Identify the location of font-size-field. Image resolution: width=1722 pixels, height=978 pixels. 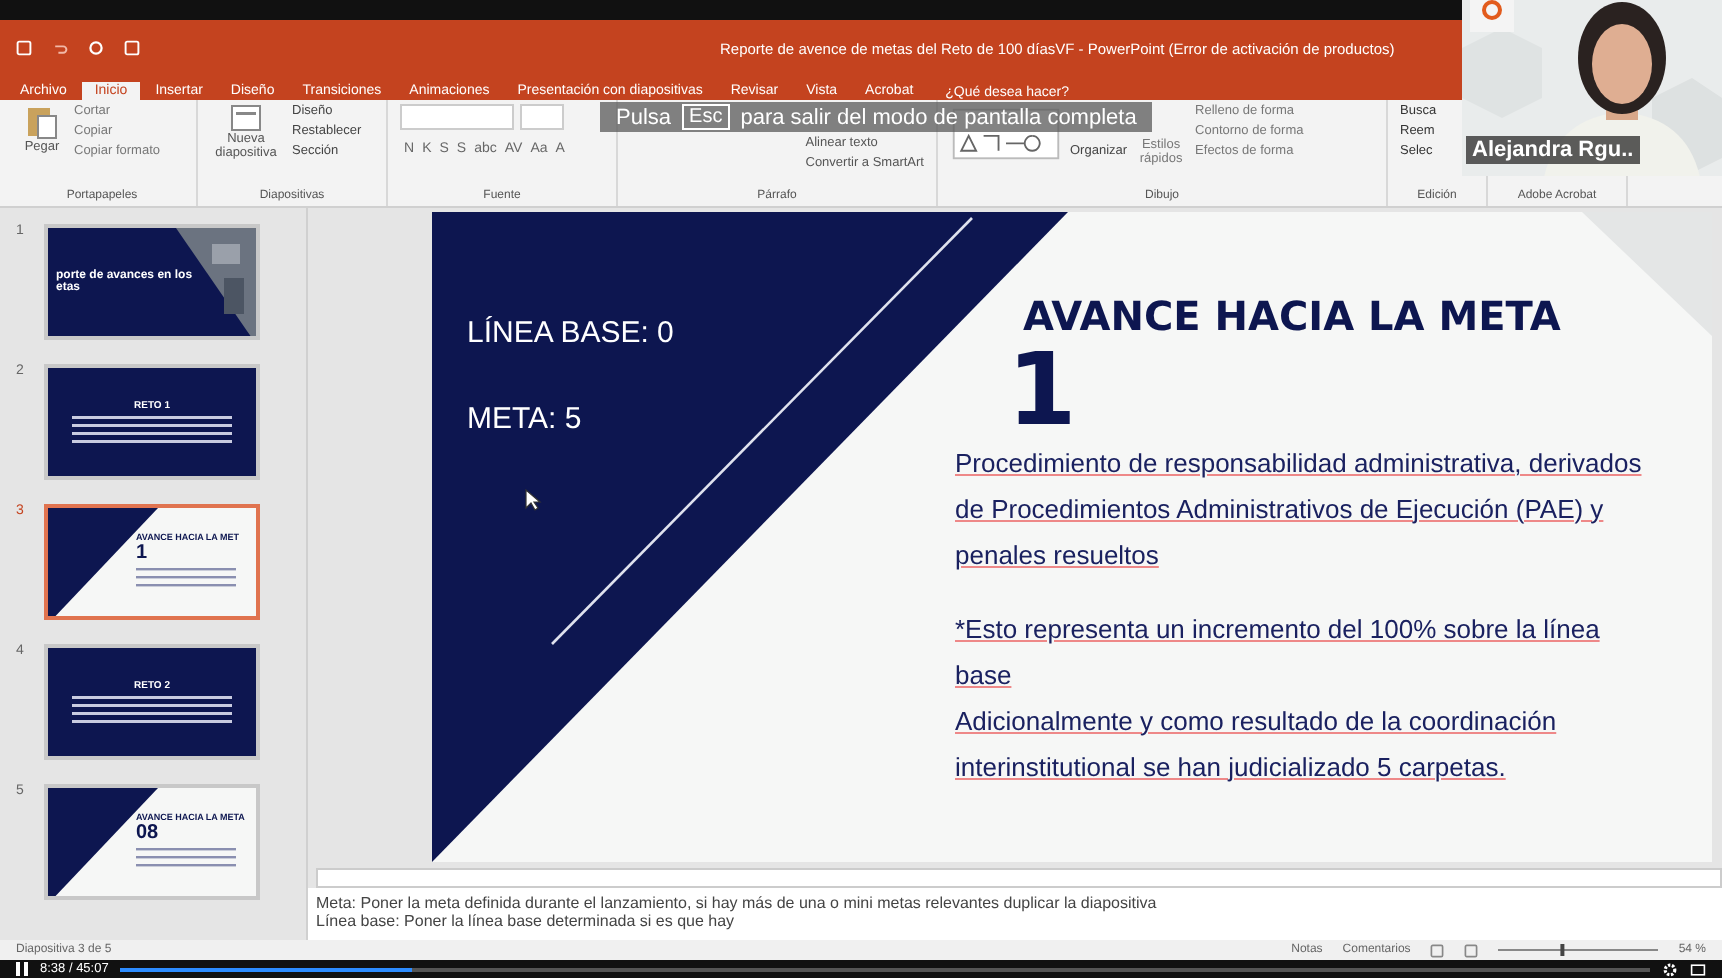
(542, 117).